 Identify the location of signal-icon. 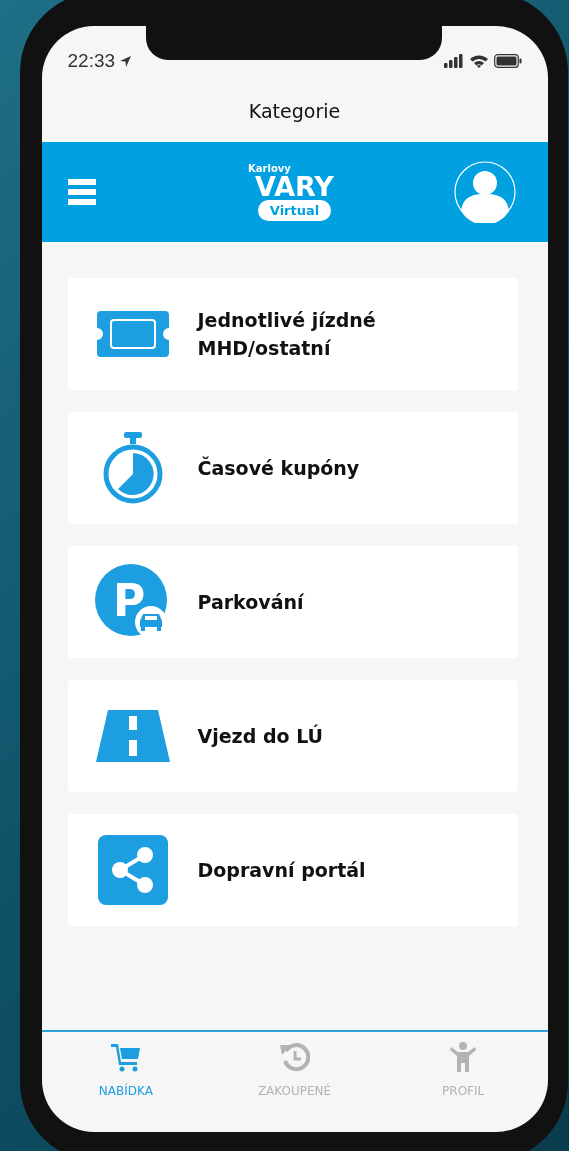
(453, 61).